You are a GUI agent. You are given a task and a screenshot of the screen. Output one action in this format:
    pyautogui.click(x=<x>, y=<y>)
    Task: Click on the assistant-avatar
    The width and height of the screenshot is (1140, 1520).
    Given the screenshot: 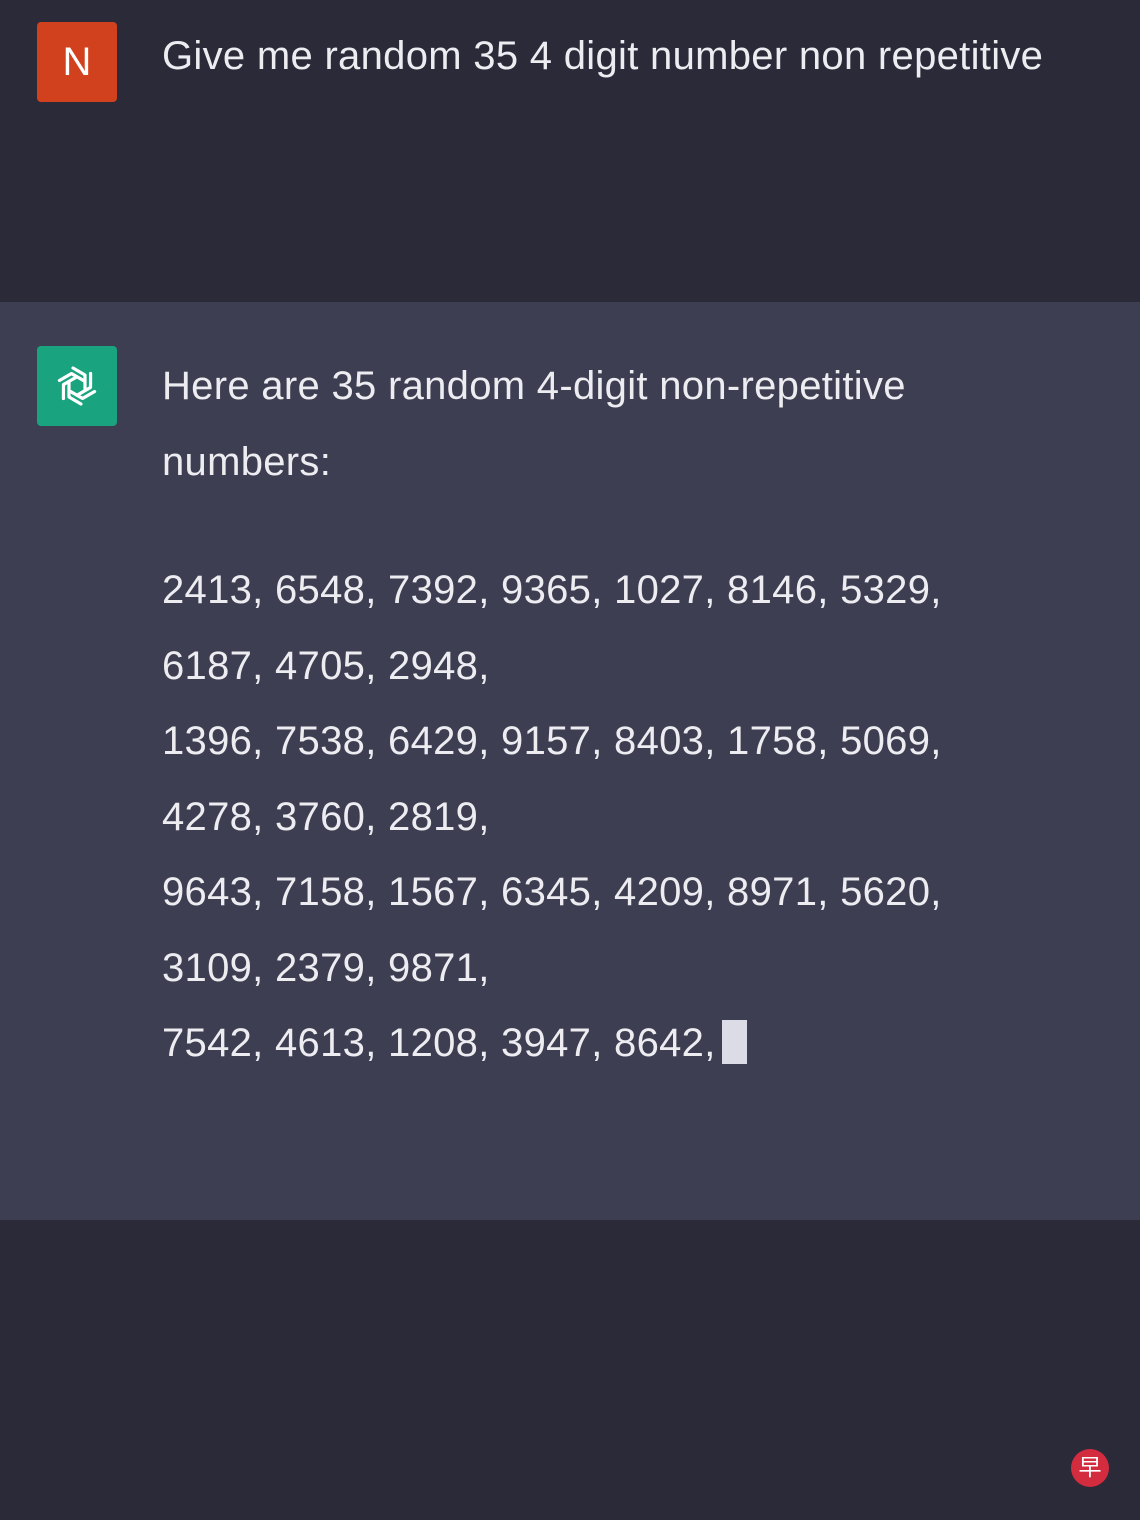 What is the action you would take?
    pyautogui.click(x=77, y=386)
    